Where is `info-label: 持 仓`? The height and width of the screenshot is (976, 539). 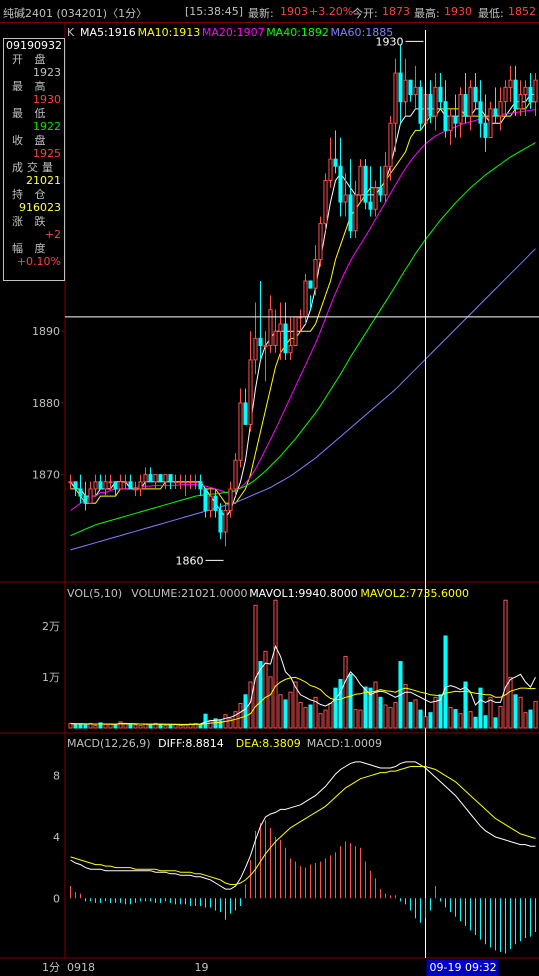 info-label: 持 仓 is located at coordinates (31, 194).